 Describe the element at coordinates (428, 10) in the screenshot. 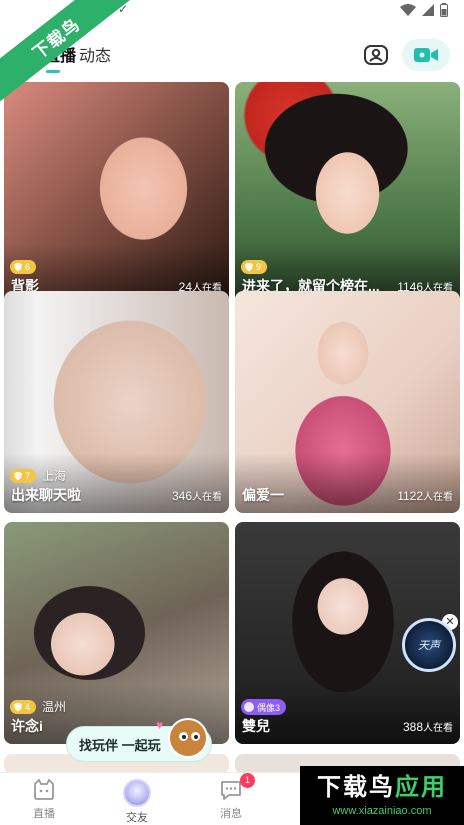

I see `signal-icon` at that location.